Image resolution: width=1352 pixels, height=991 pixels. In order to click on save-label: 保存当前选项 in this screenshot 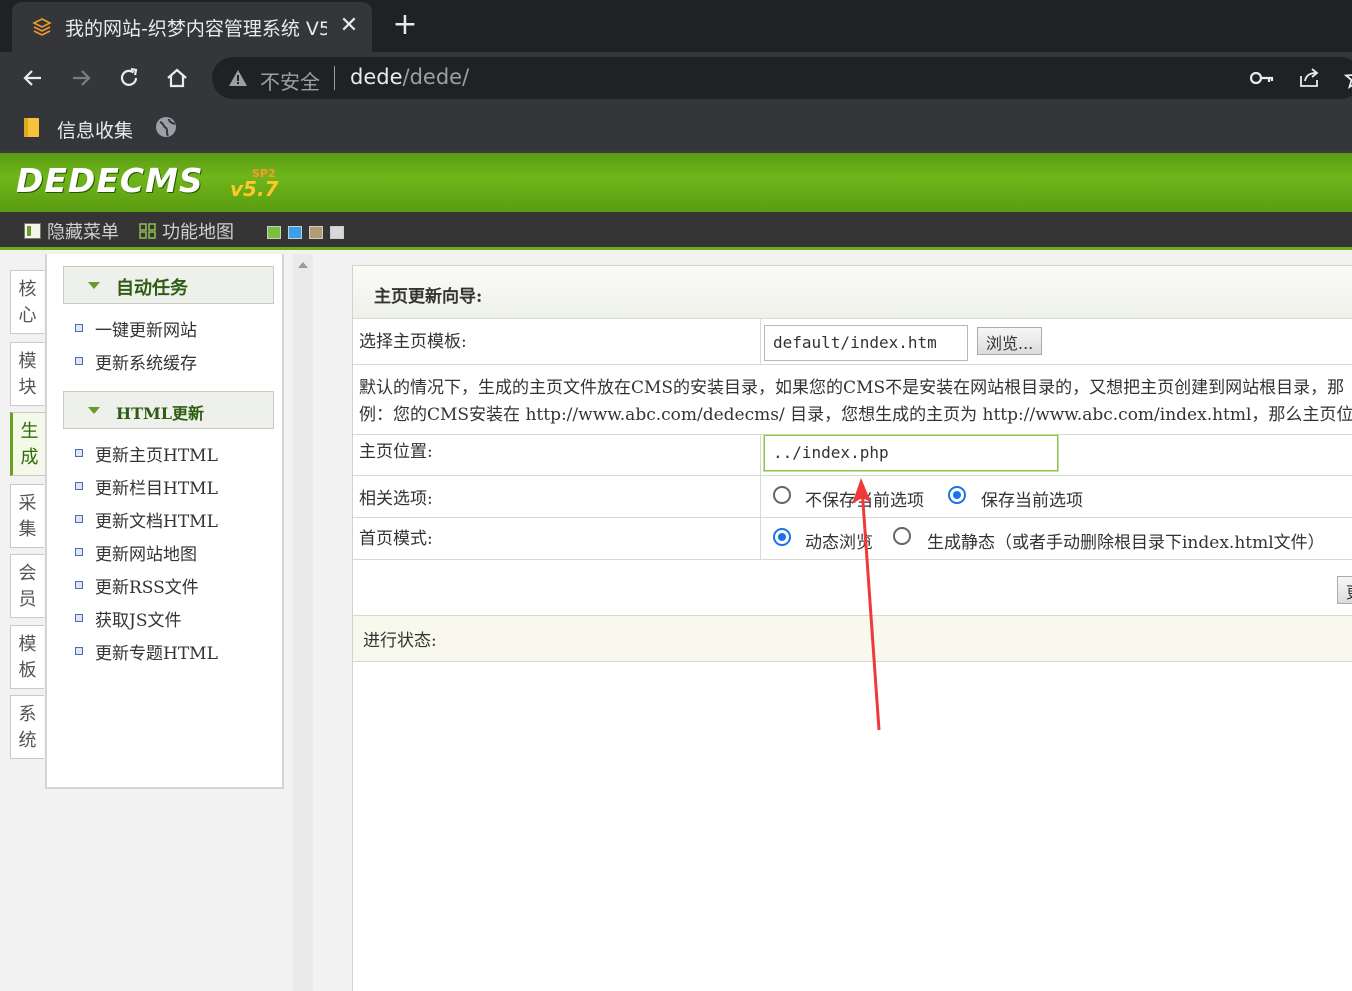, I will do `click(1032, 501)`.